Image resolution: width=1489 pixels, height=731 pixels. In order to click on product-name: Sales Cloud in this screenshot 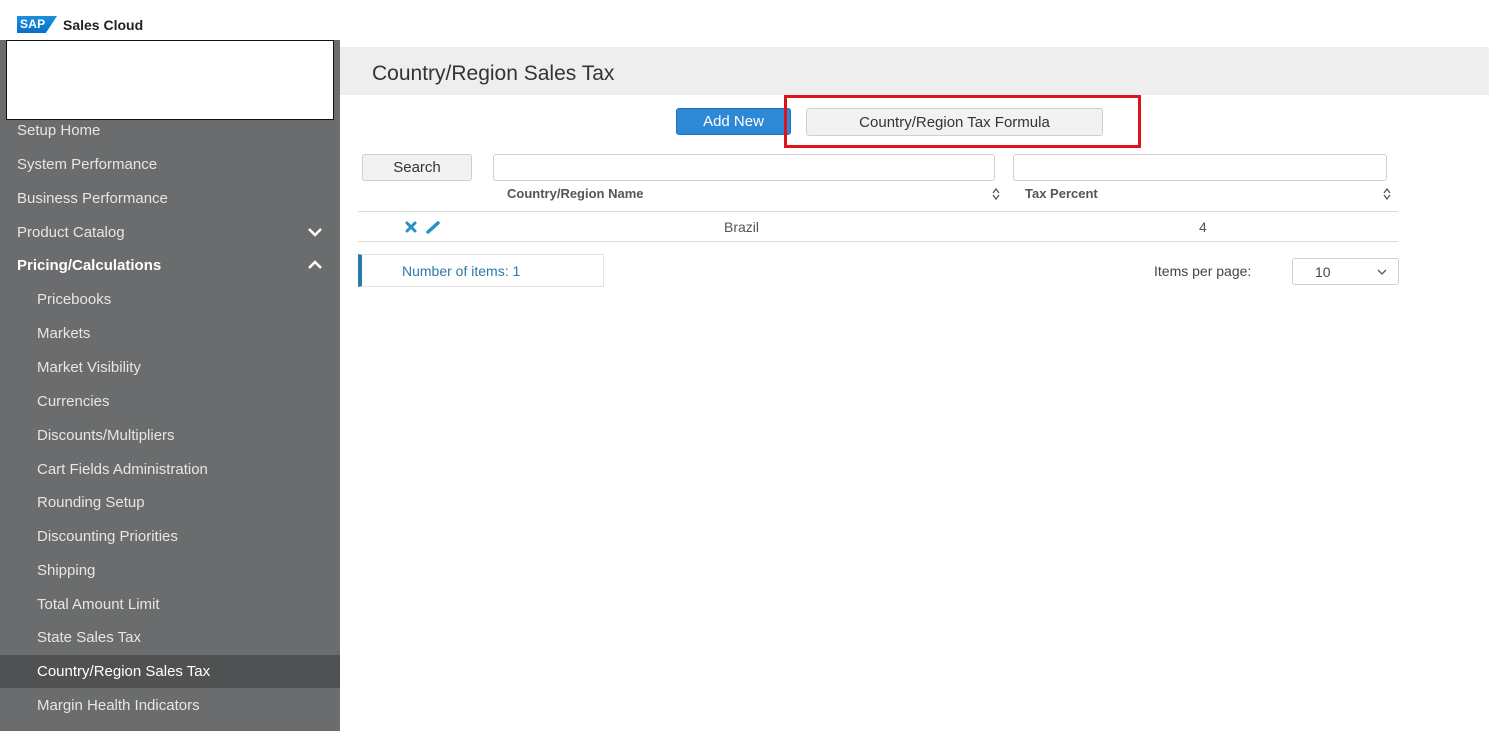, I will do `click(103, 25)`.